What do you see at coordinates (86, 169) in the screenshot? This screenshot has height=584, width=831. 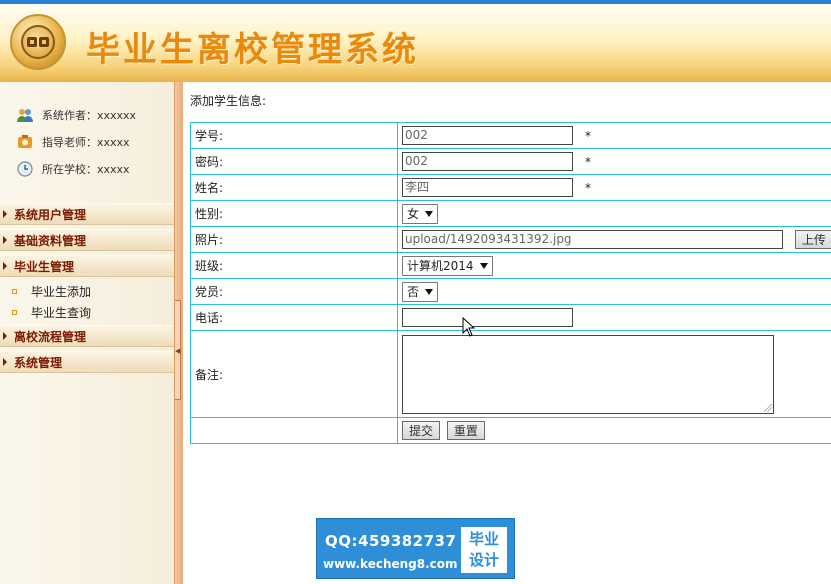 I see `info-school-text: 所在学校：xxxxx` at bounding box center [86, 169].